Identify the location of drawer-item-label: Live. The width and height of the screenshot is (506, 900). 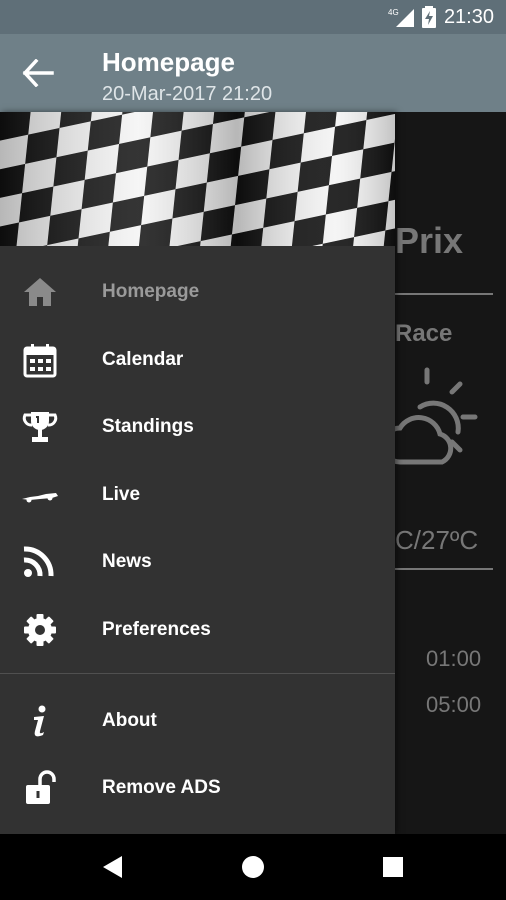
(121, 494).